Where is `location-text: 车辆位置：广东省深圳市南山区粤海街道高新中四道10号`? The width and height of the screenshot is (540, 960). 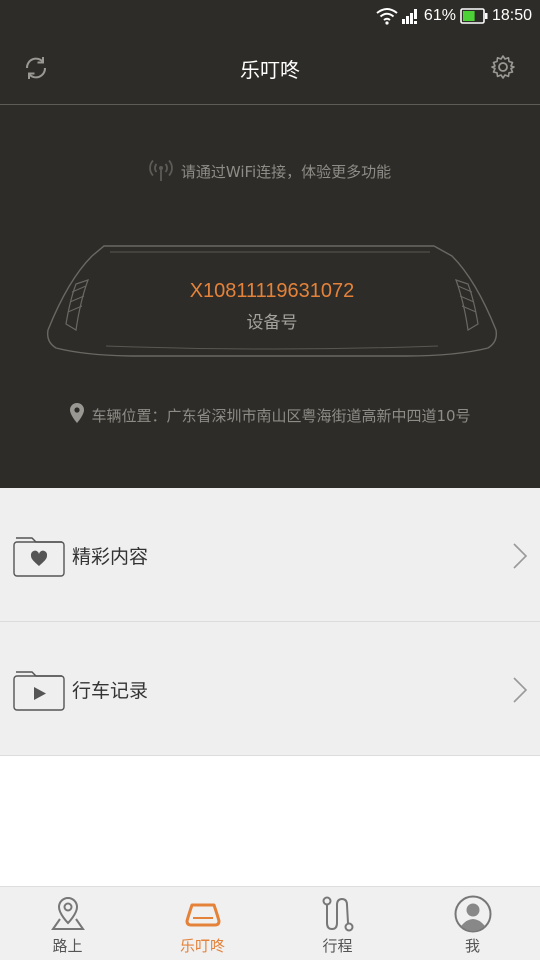
location-text: 车辆位置：广东省深圳市南山区粤海街道高新中四道10号 is located at coordinates (281, 415).